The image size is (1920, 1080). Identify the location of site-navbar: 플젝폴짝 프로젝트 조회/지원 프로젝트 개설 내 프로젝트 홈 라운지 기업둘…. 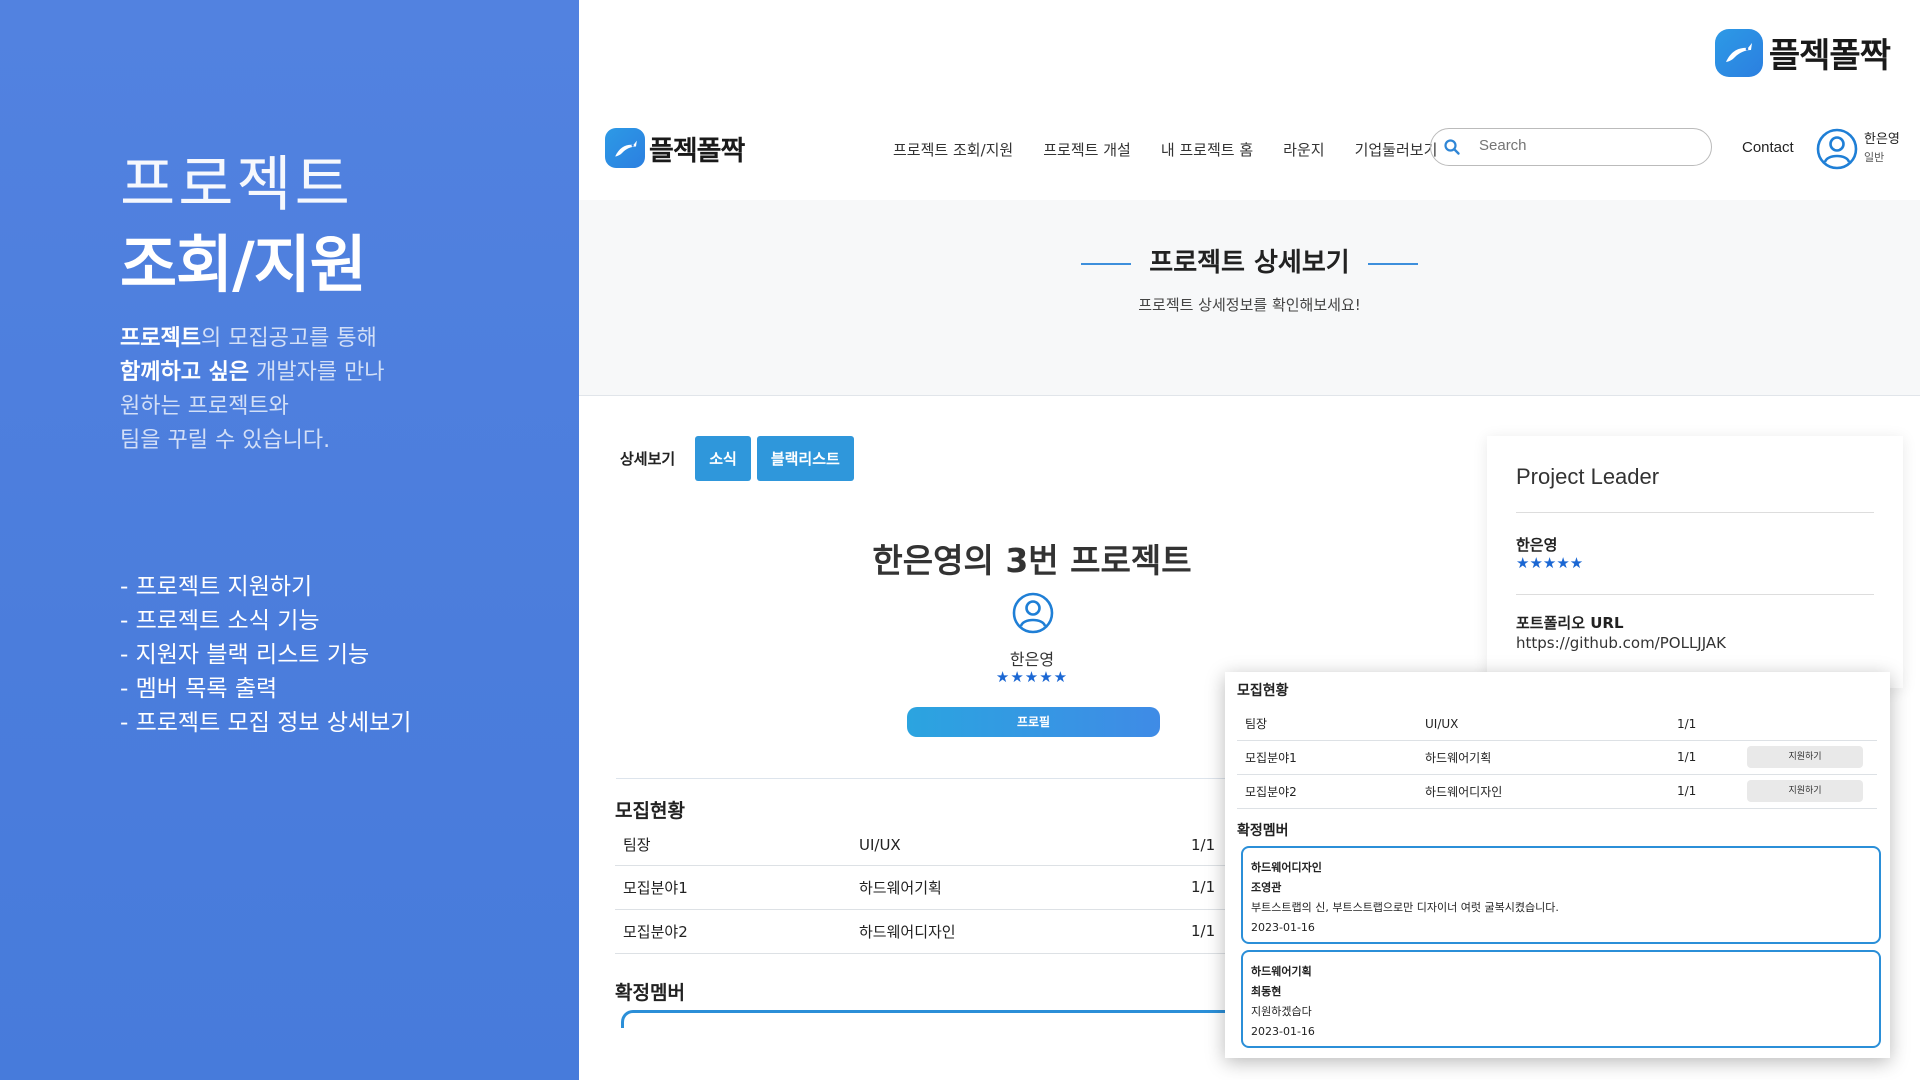
(1249, 157).